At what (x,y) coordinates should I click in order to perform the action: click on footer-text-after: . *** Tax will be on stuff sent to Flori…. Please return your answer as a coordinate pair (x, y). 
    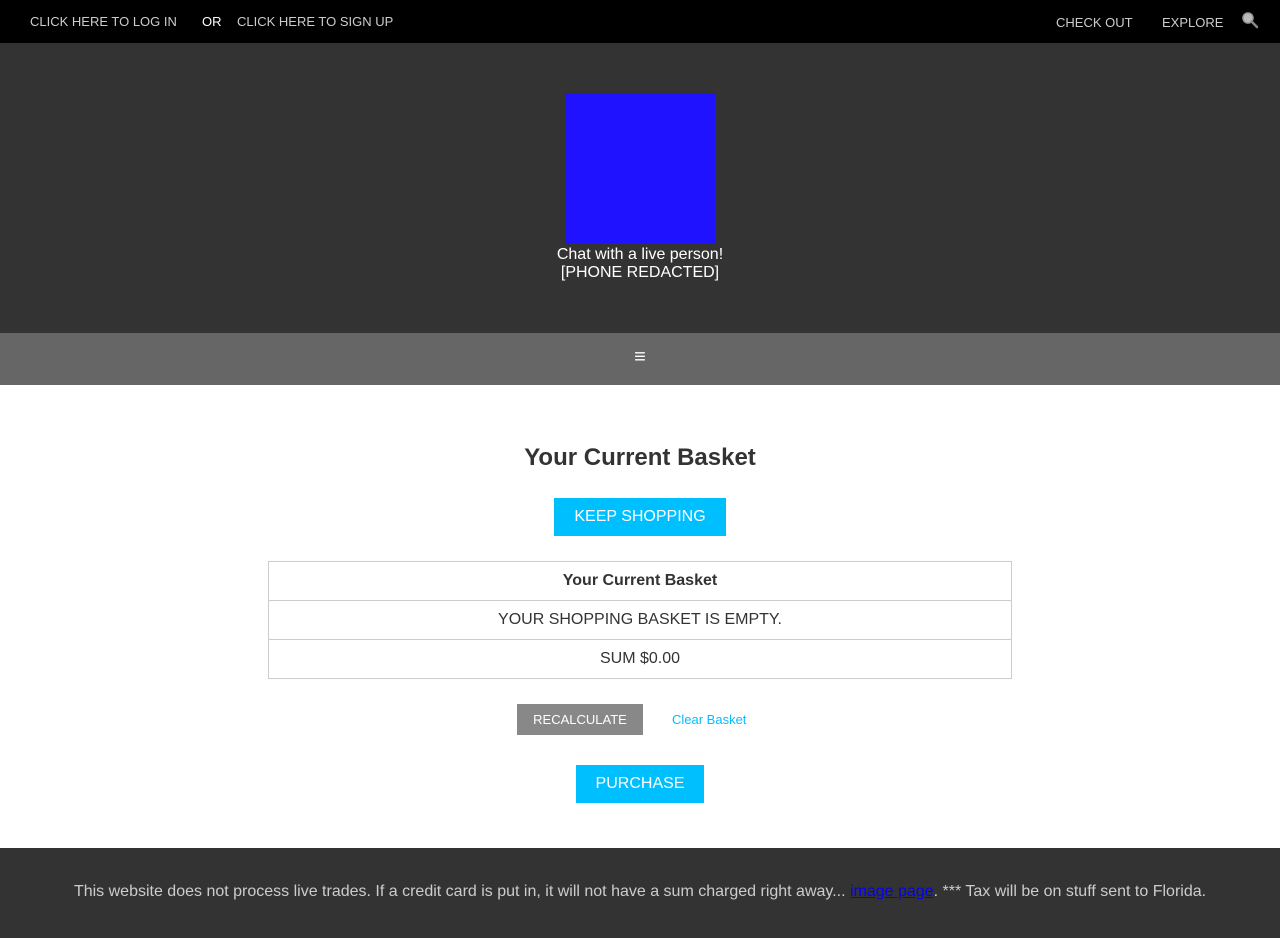
    Looking at the image, I should click on (1070, 891).